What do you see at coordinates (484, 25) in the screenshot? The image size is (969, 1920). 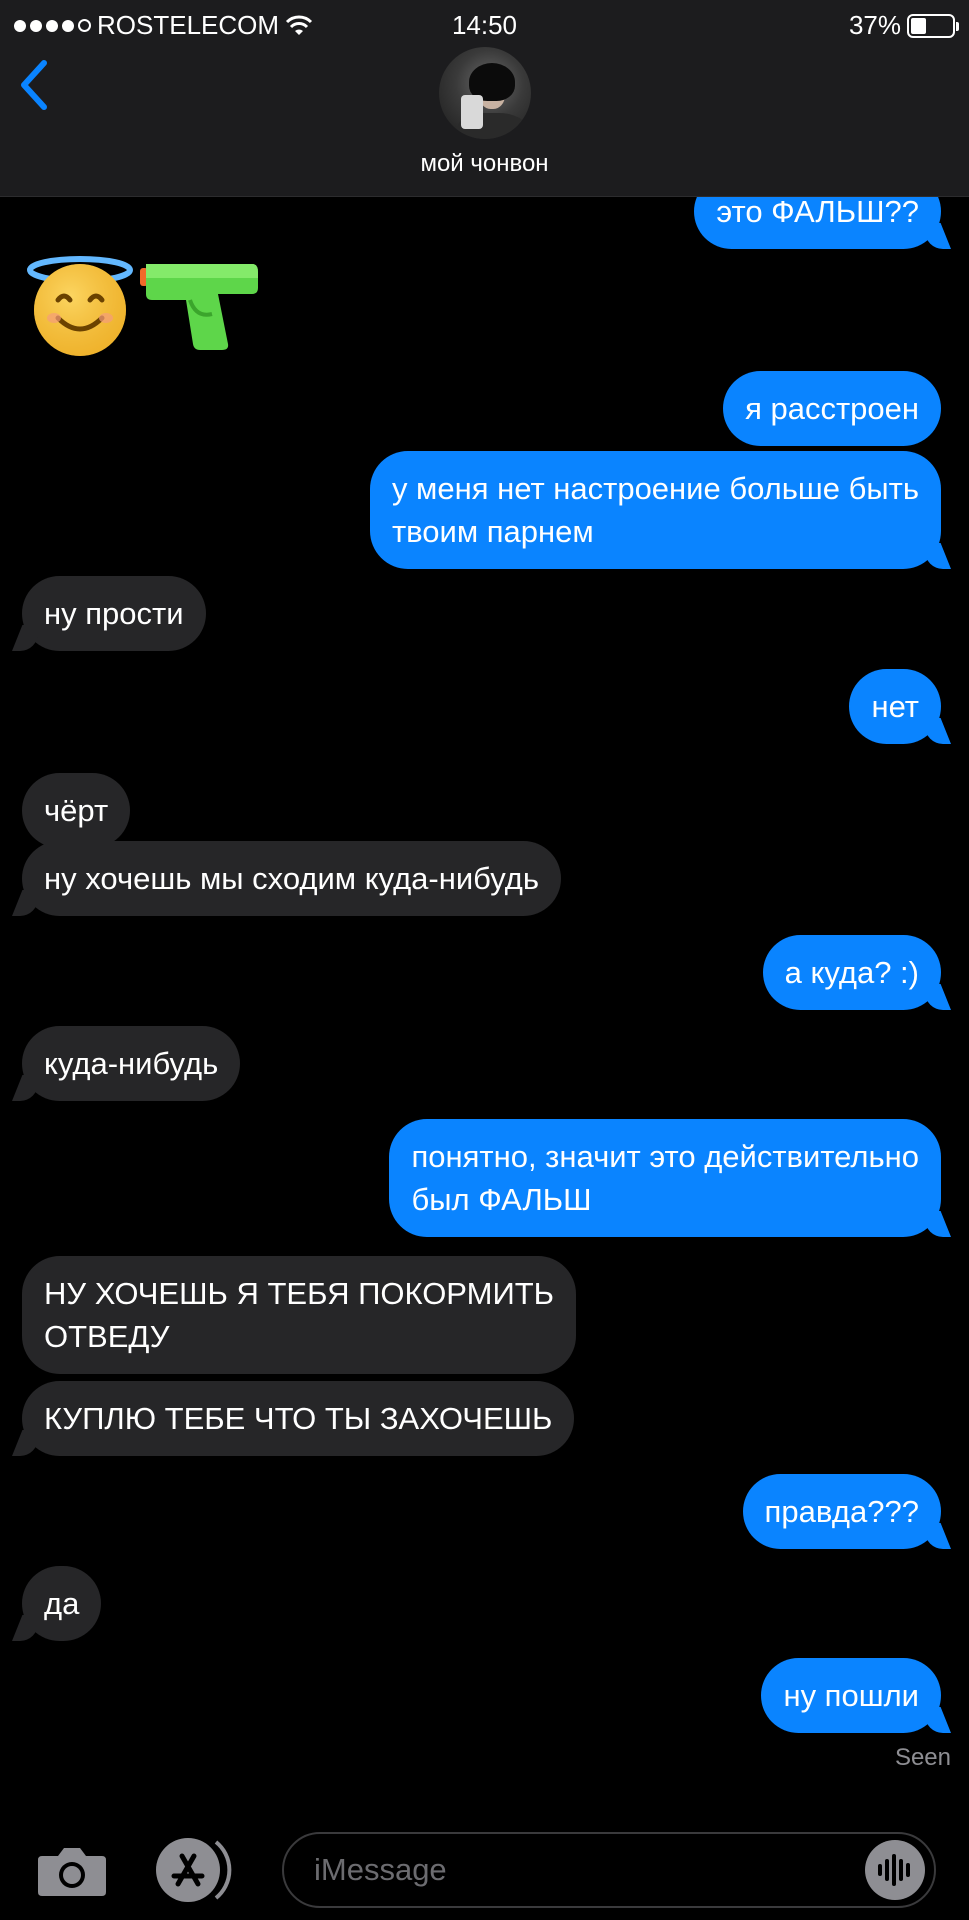 I see `status-time: 14:50` at bounding box center [484, 25].